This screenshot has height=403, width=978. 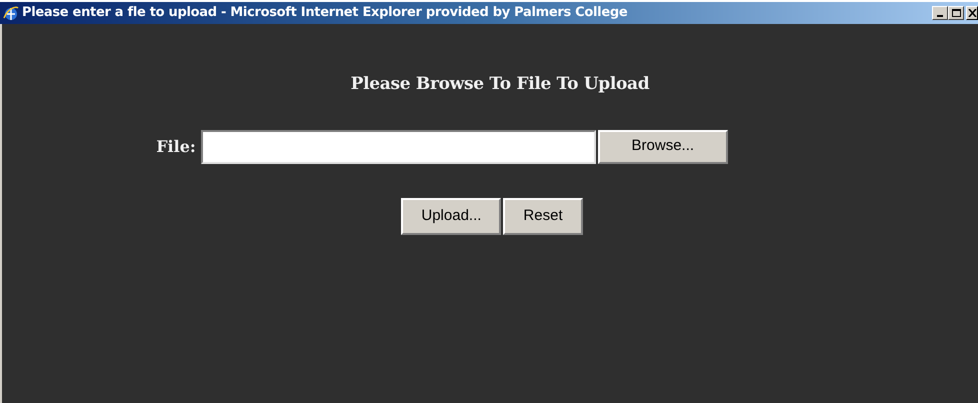 I want to click on file-label: File:, so click(x=176, y=147).